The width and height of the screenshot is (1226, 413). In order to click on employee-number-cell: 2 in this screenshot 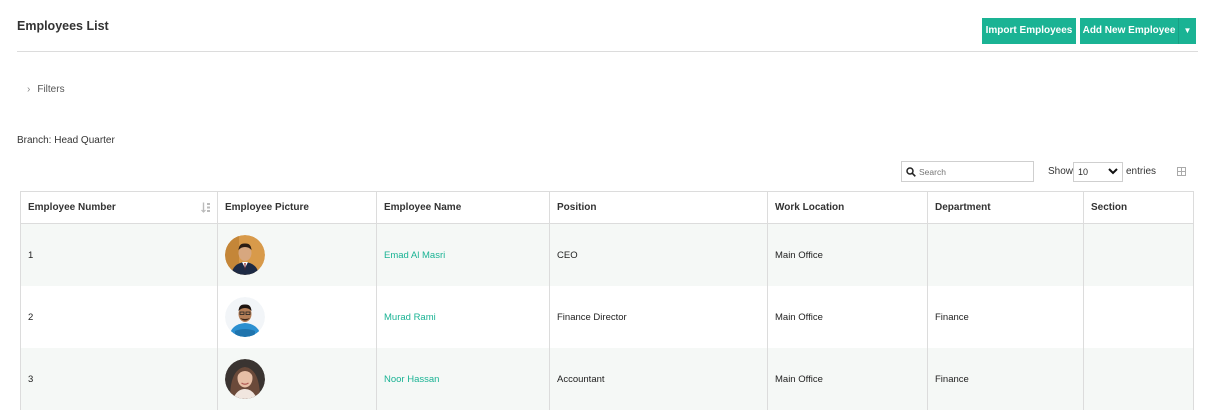, I will do `click(119, 317)`.